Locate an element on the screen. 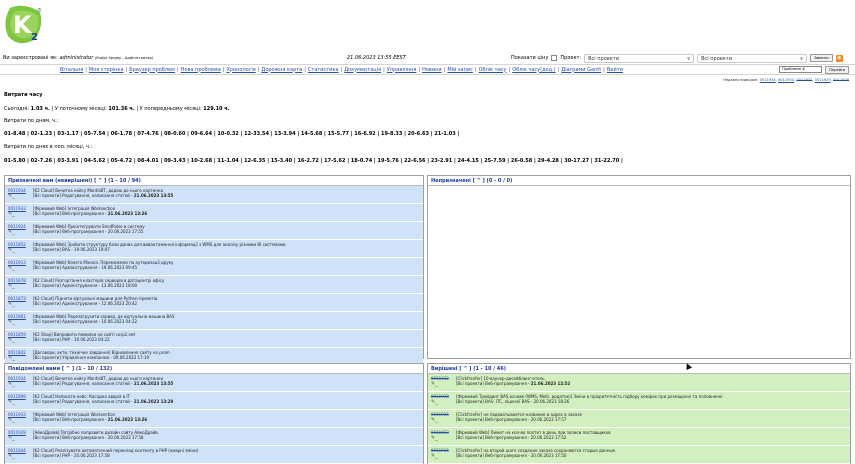 The image size is (855, 464). prev-month-label: | У попередньому місяці: is located at coordinates (169, 109).